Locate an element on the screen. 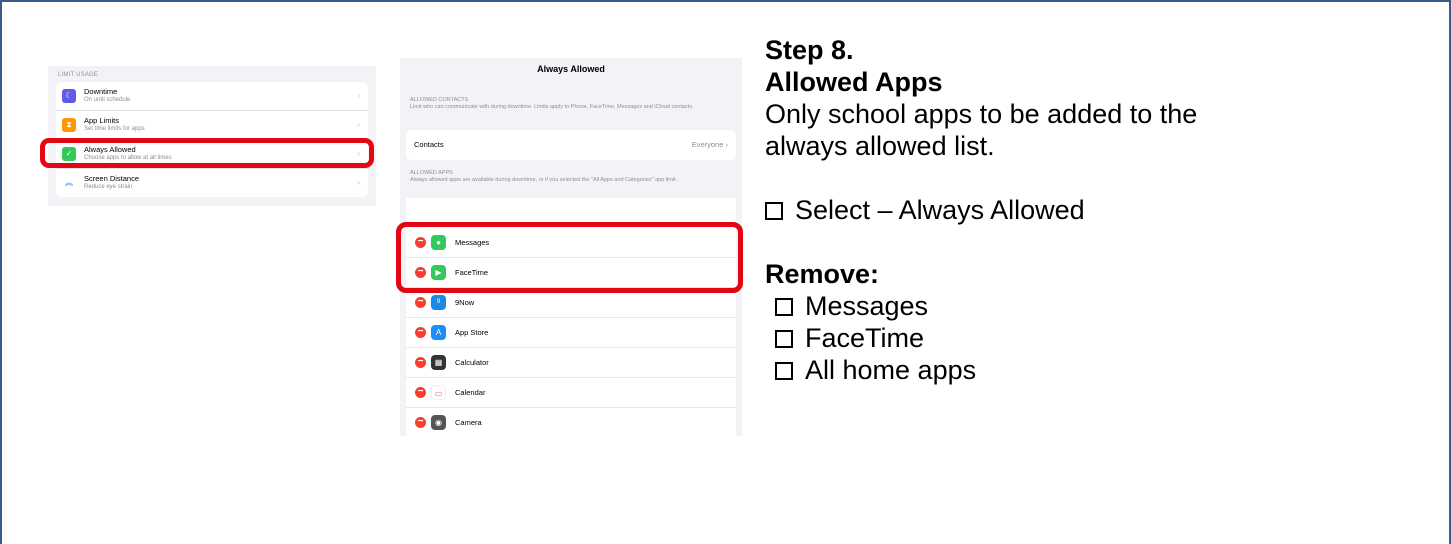 The image size is (1451, 544). app-name: Calculator is located at coordinates (472, 362).